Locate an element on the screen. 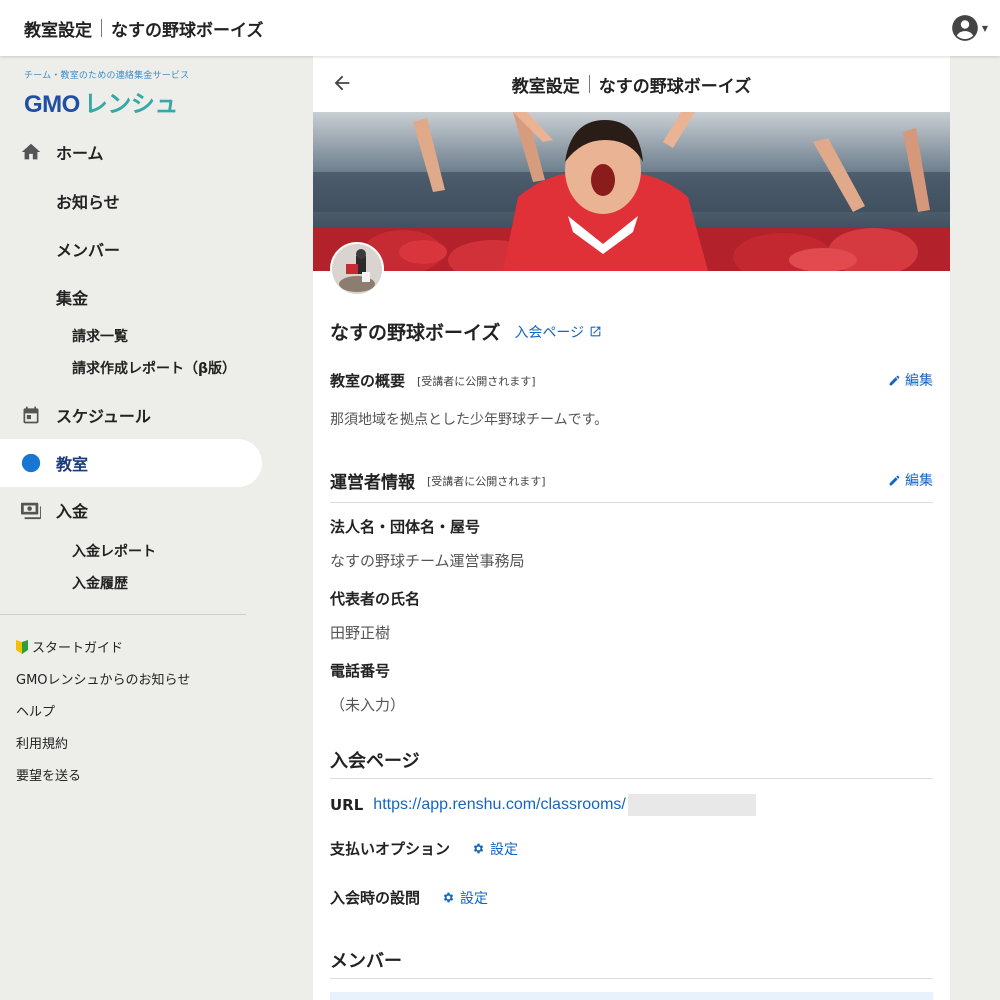  panel-title: 教室設定 なすの野球ボーイズ is located at coordinates (631, 84).